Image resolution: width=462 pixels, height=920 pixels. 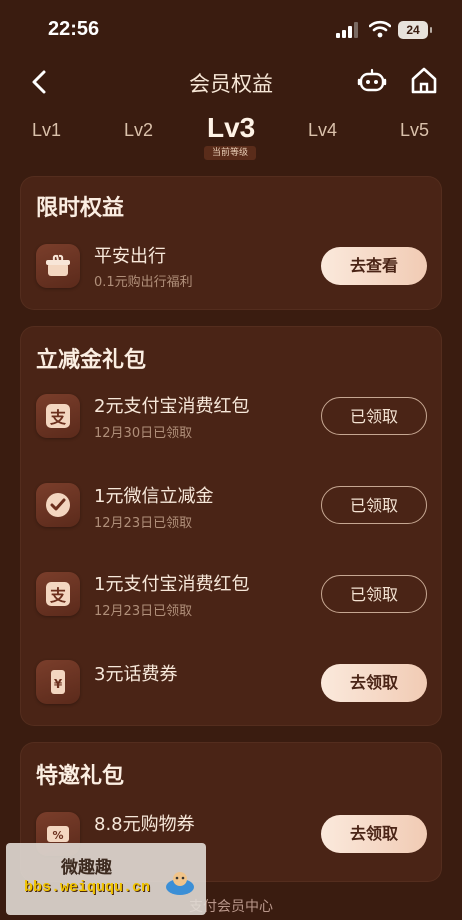 I want to click on site-watermark: 微趣趣 bbs.weiququ.cn, so click(x=106, y=879).